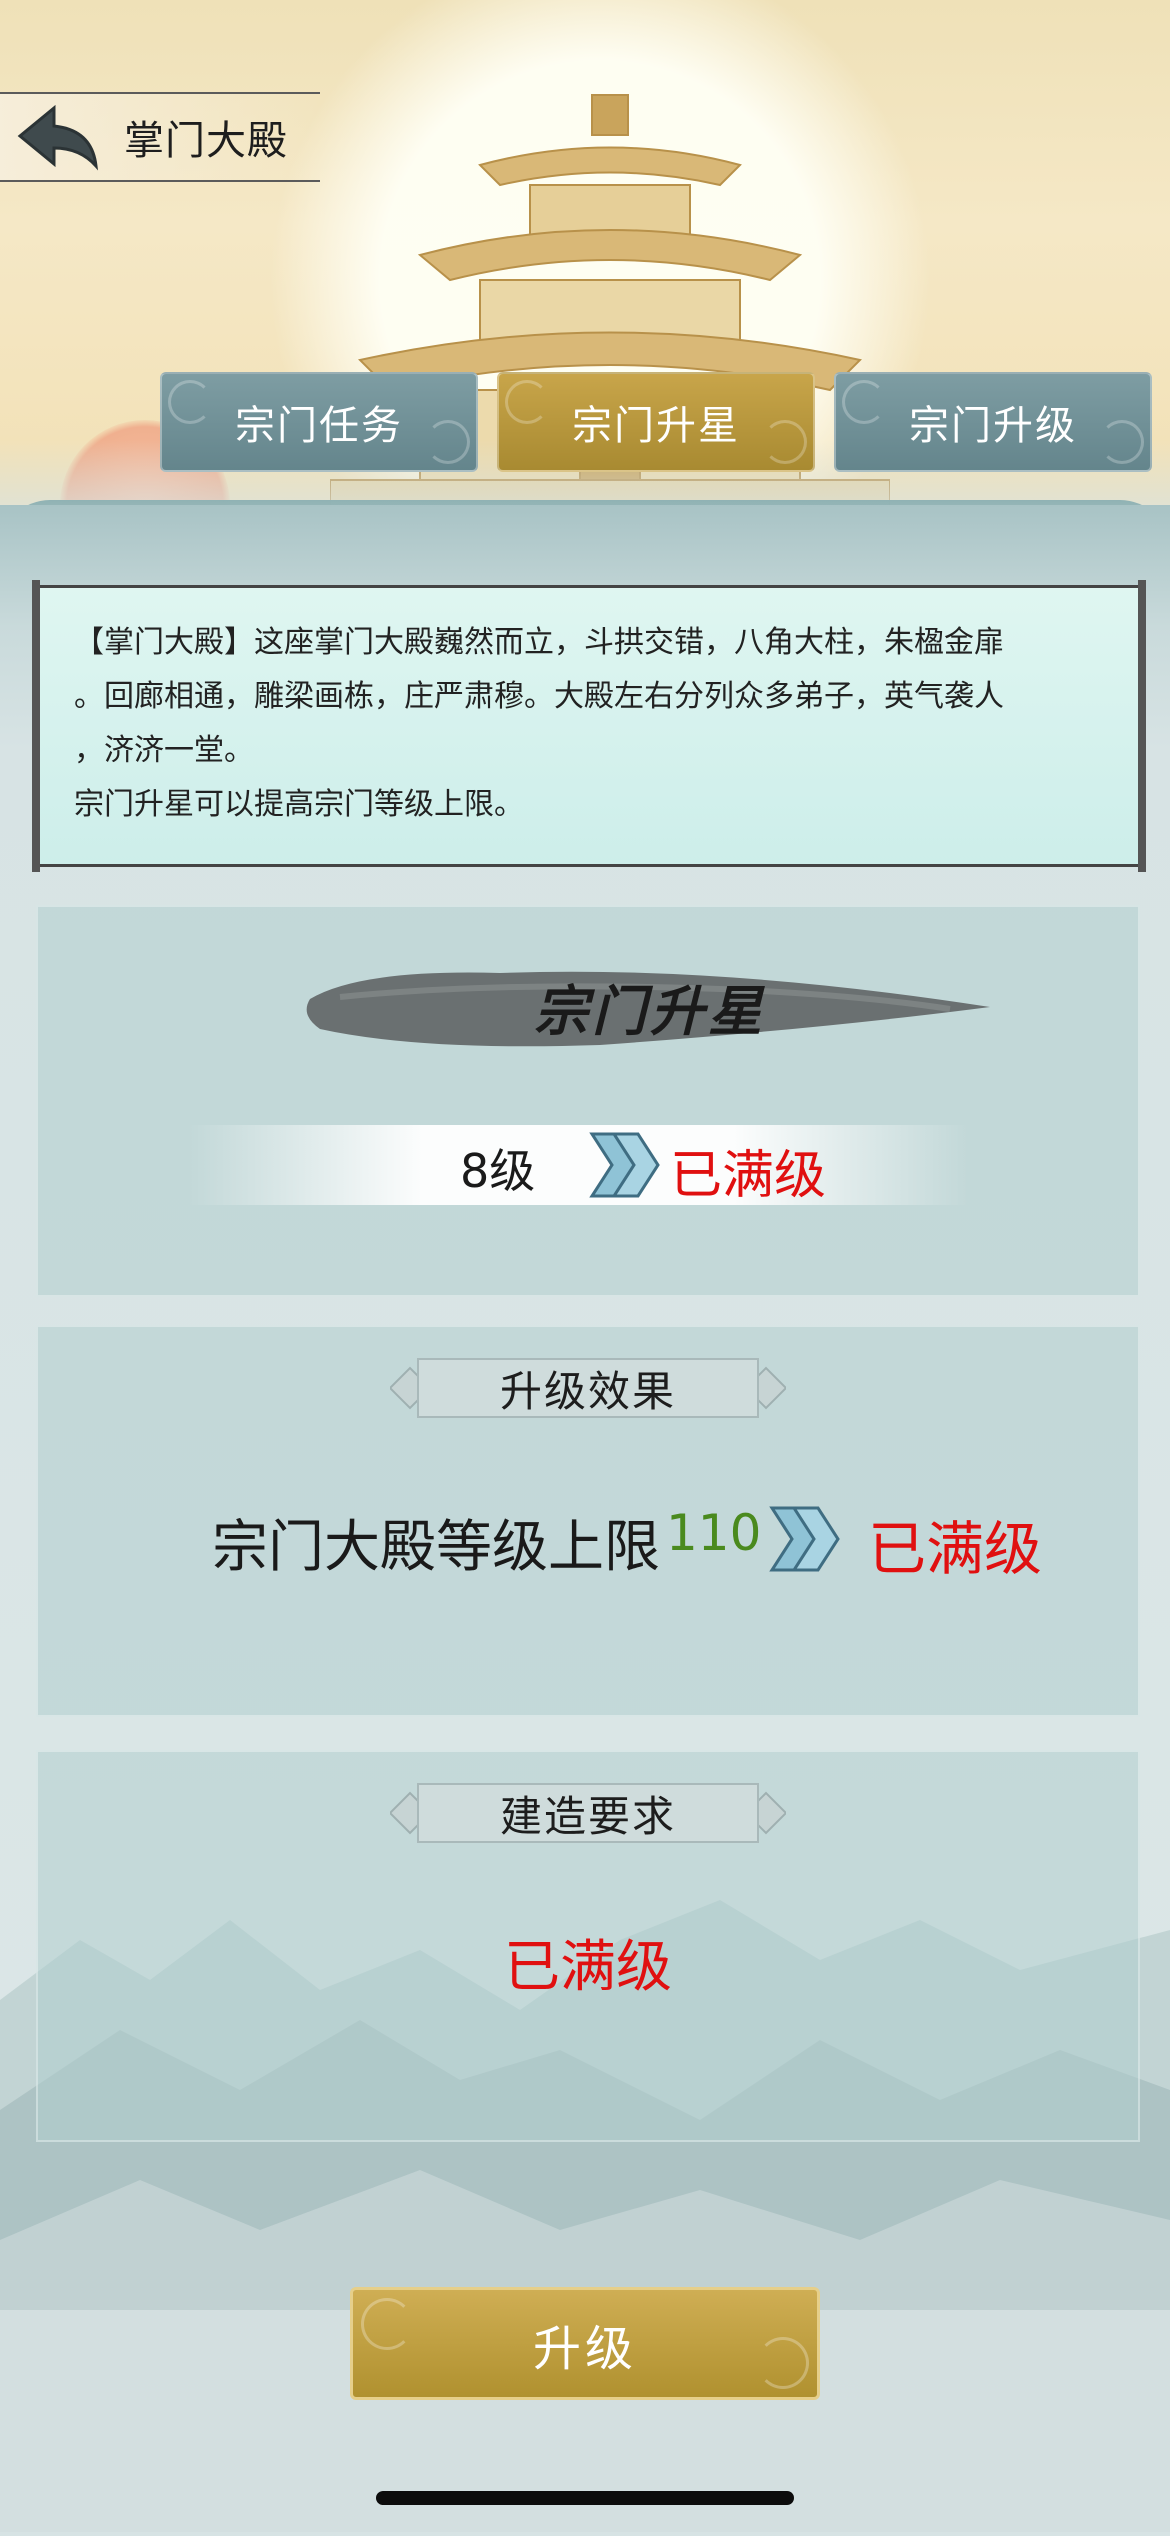 The image size is (1170, 2536). I want to click on requirement-heading: 建造要求, so click(587, 1816).